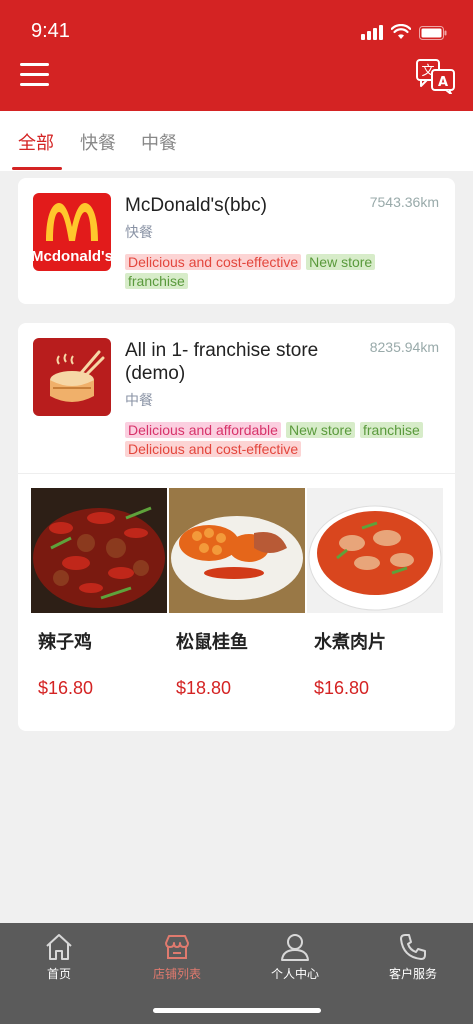 The height and width of the screenshot is (1024, 473). Describe the element at coordinates (436, 76) in the screenshot. I see `translate-icon: 文 A` at that location.